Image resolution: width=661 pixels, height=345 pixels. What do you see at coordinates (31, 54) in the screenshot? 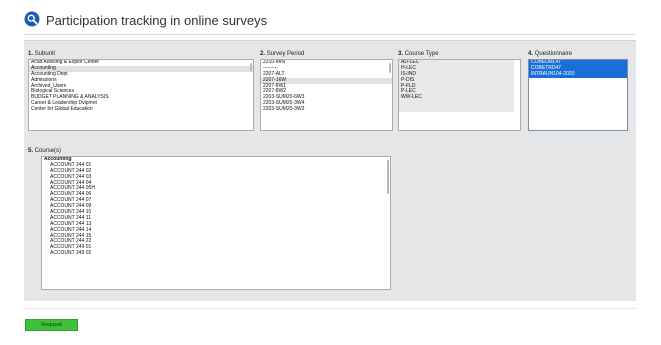
I see `subunit-number: 1.` at bounding box center [31, 54].